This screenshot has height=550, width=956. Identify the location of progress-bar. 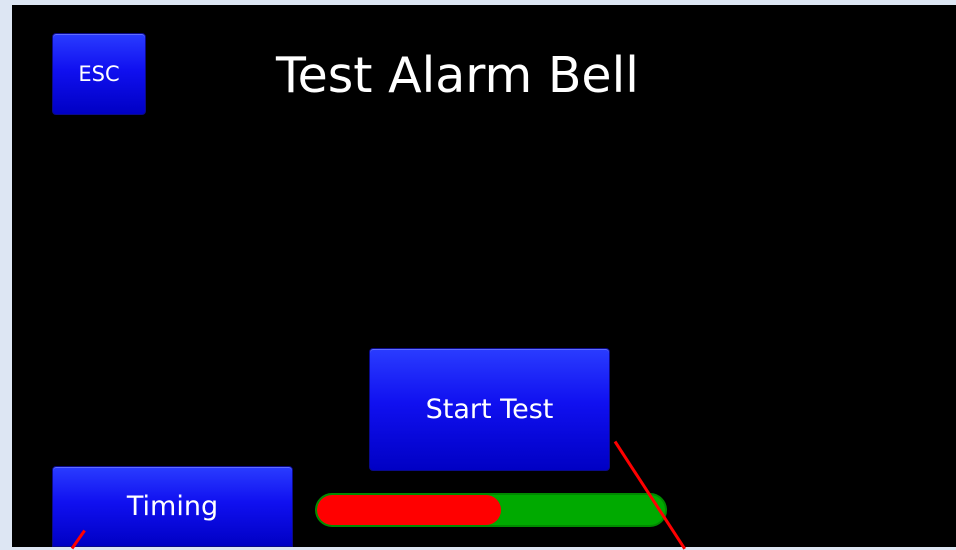
(491, 510).